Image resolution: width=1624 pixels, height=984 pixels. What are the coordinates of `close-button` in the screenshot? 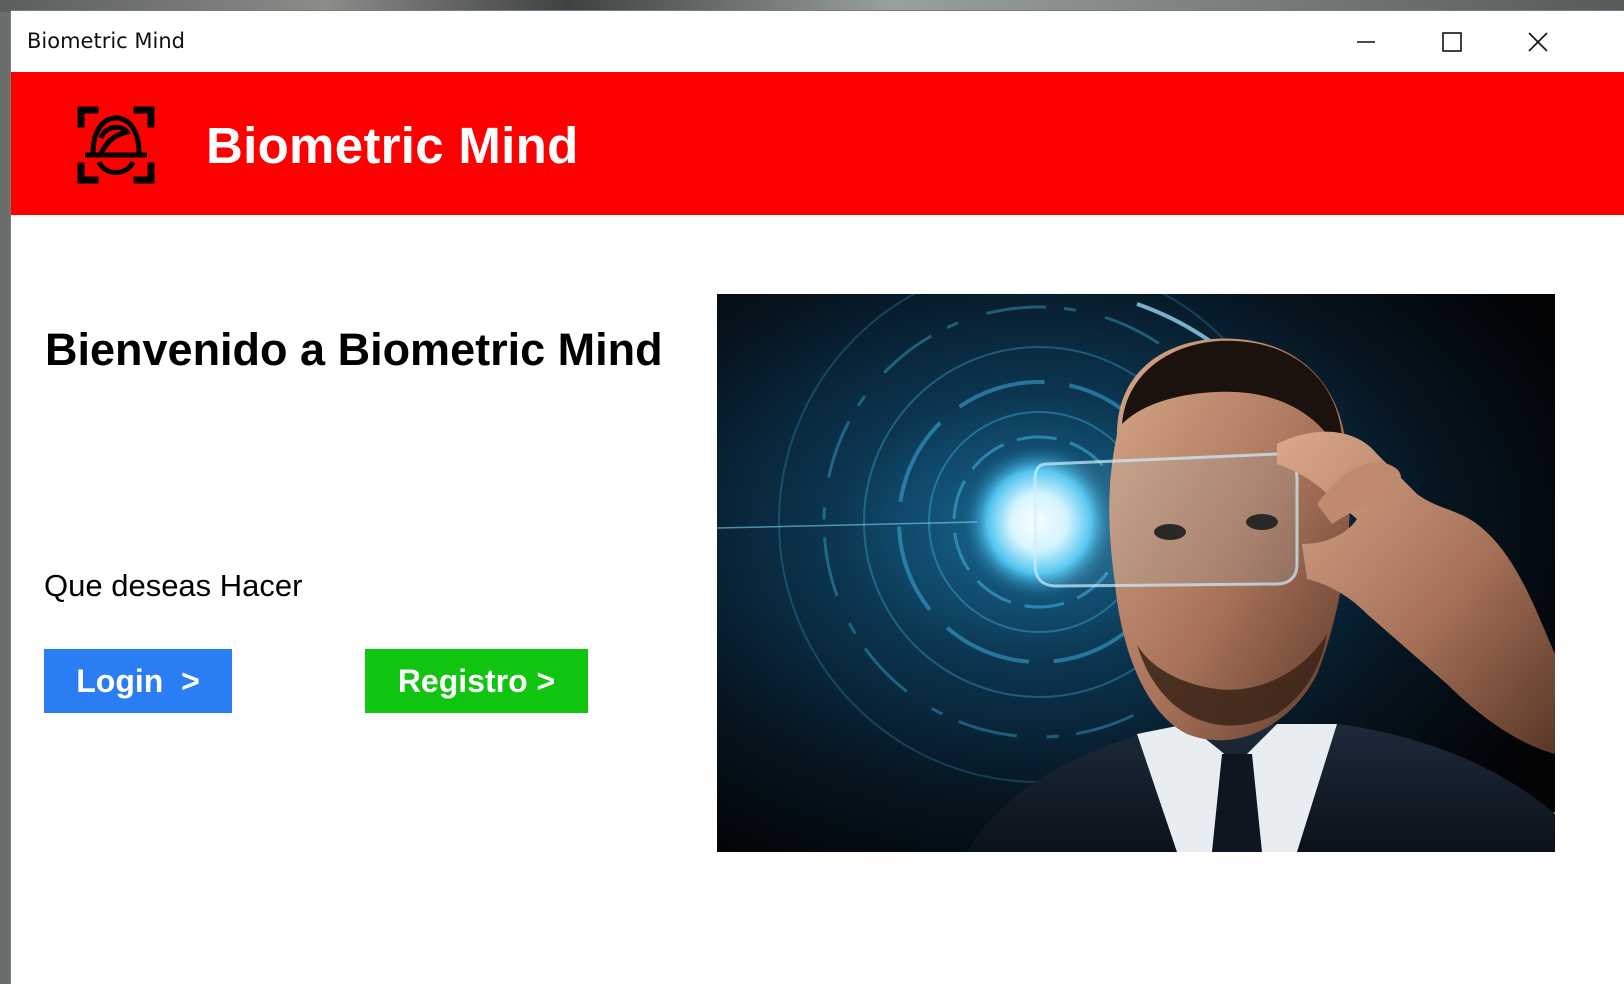 It's located at (1538, 41).